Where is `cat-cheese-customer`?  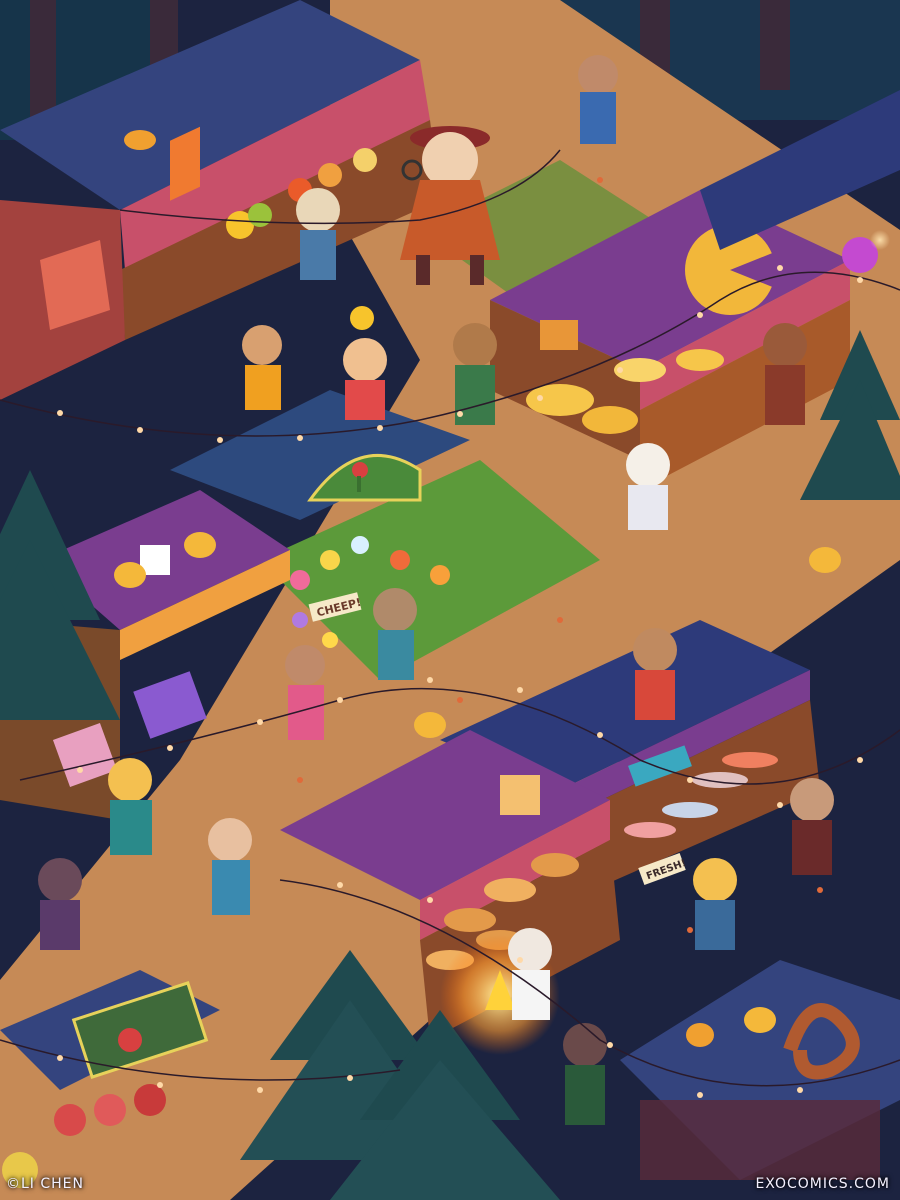
cat-cheese-customer is located at coordinates (785, 374).